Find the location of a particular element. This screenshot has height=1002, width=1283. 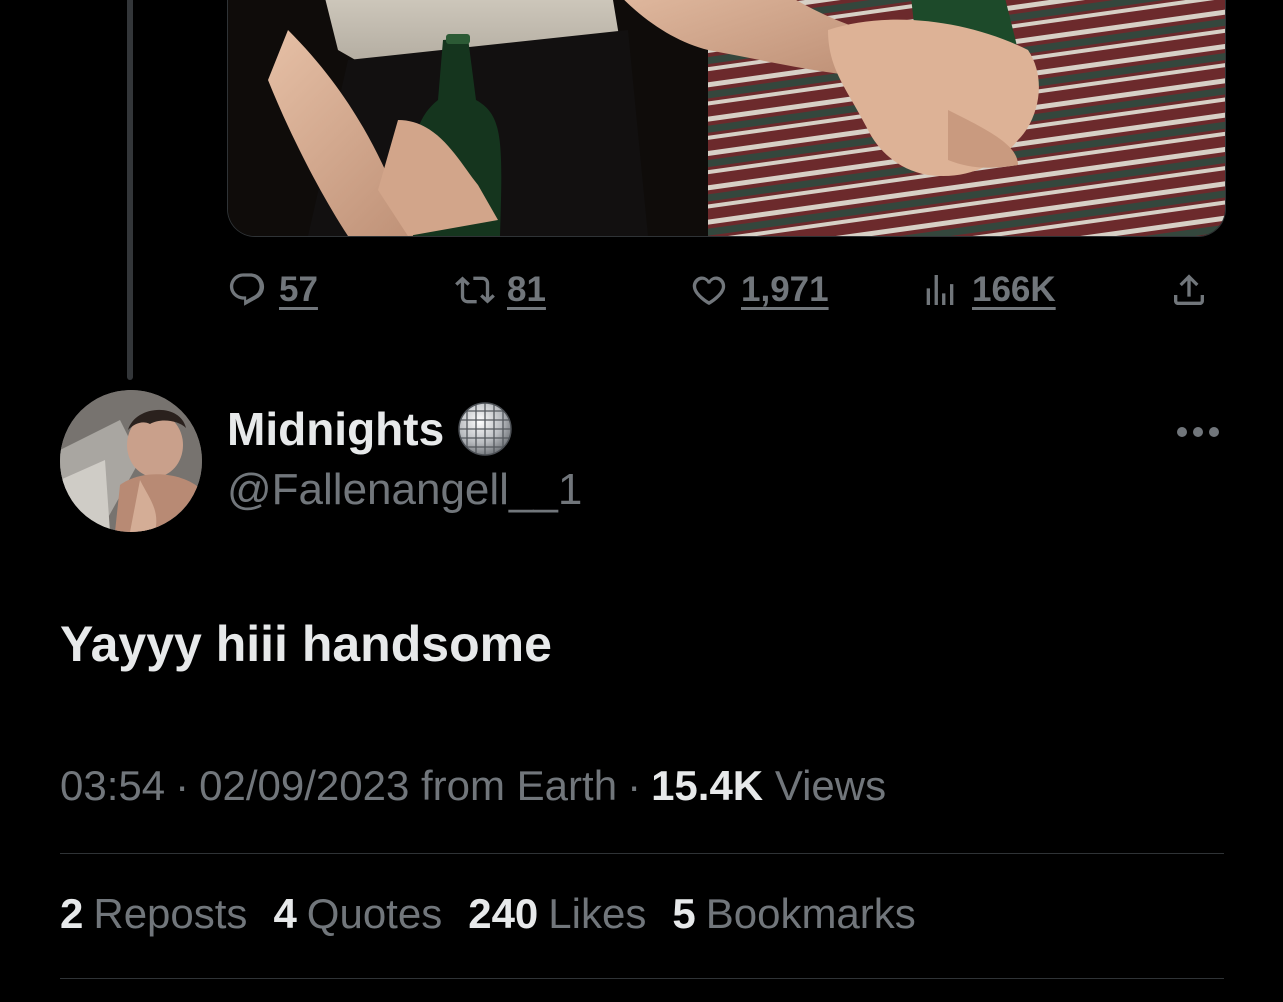

share-button is located at coordinates (1189, 290).